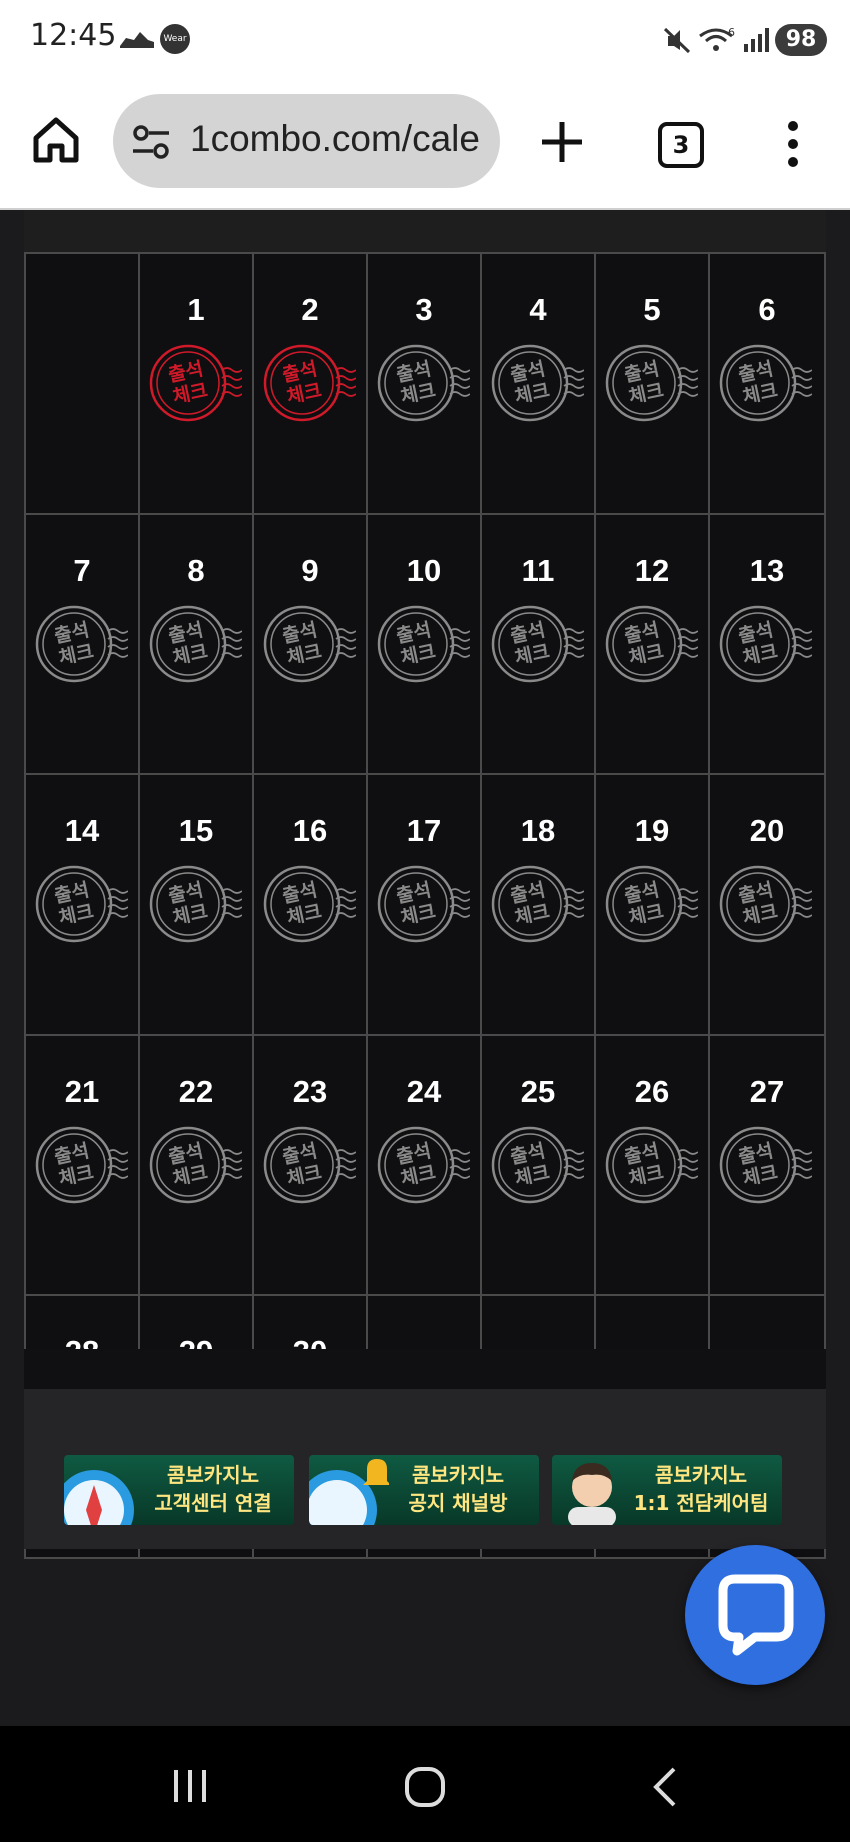 The height and width of the screenshot is (1842, 850). I want to click on agent-avatar-icon, so click(592, 1494).